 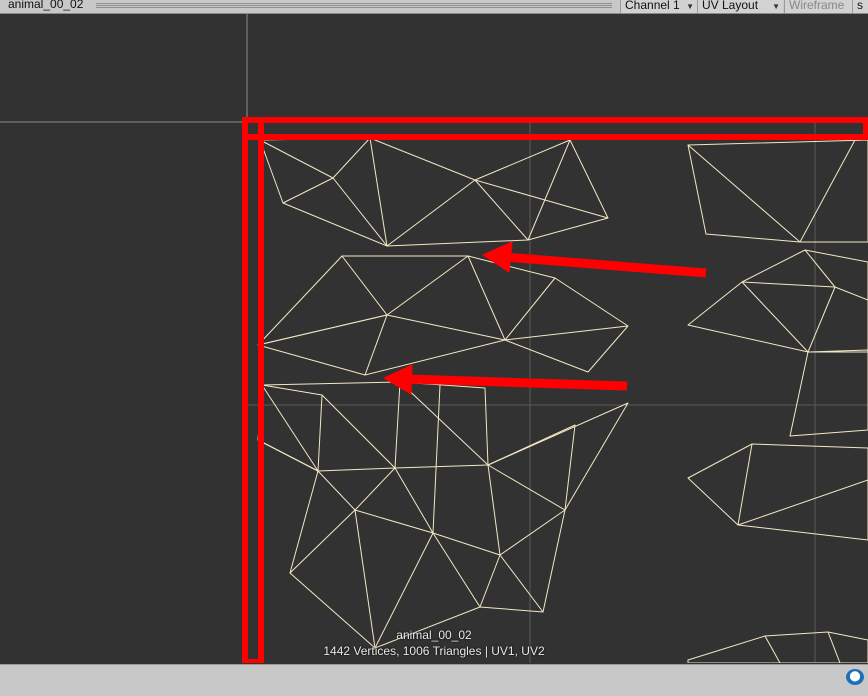 What do you see at coordinates (544, 318) in the screenshot?
I see `annotation-arrows` at bounding box center [544, 318].